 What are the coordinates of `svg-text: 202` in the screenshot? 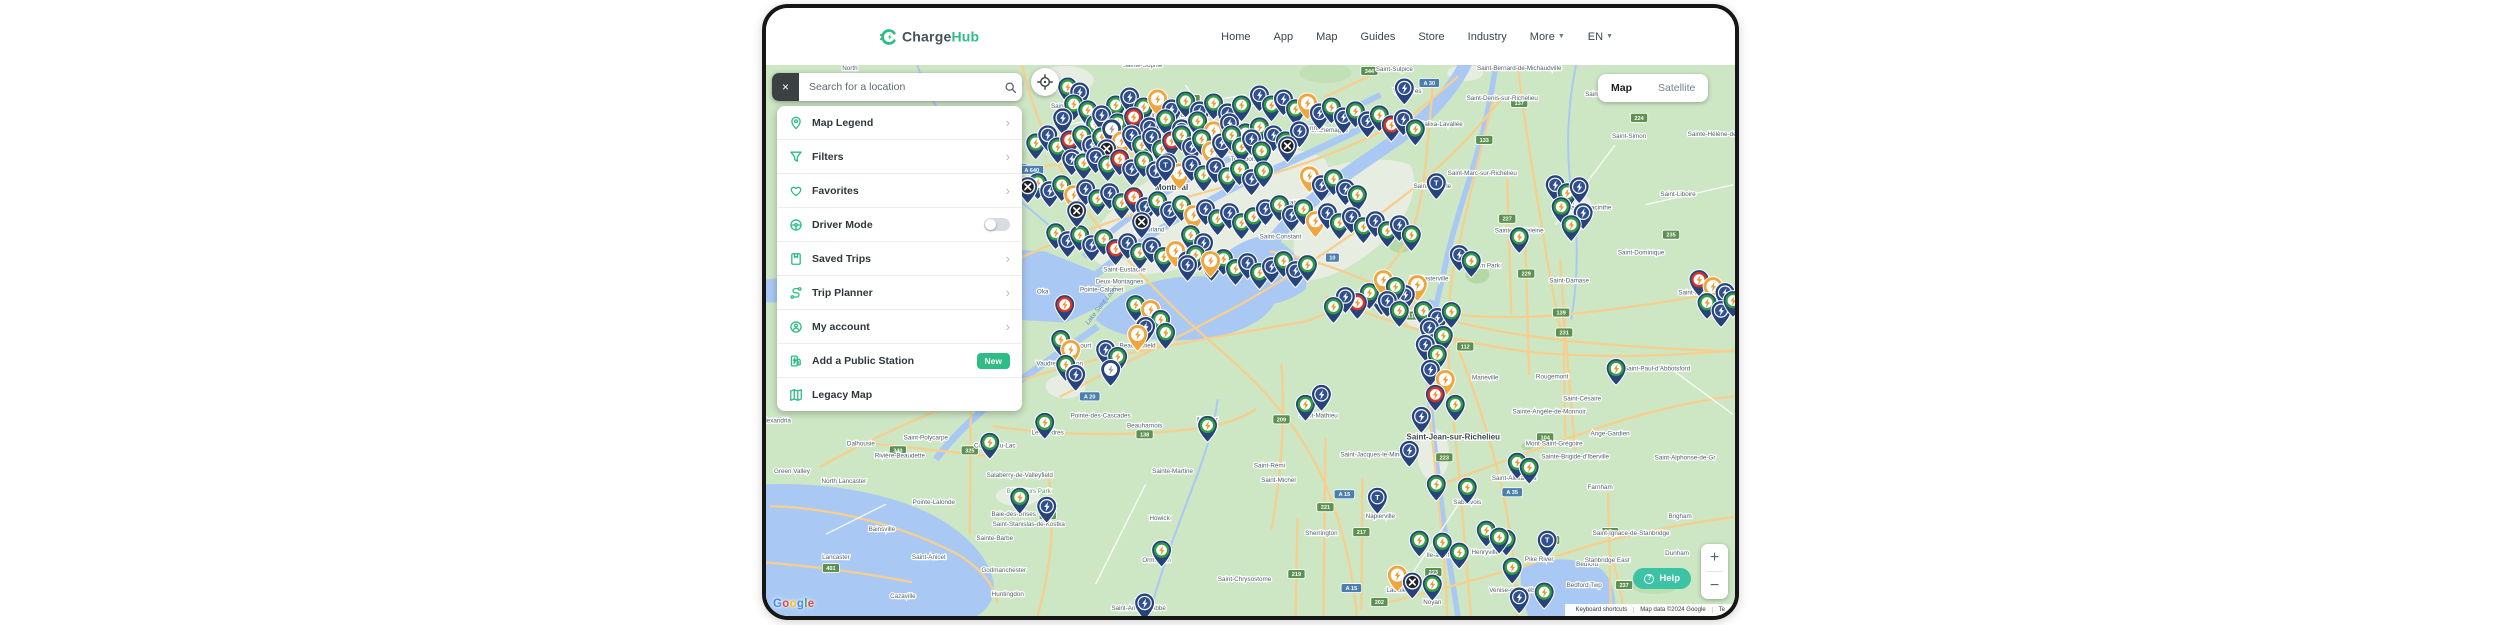 It's located at (1379, 603).